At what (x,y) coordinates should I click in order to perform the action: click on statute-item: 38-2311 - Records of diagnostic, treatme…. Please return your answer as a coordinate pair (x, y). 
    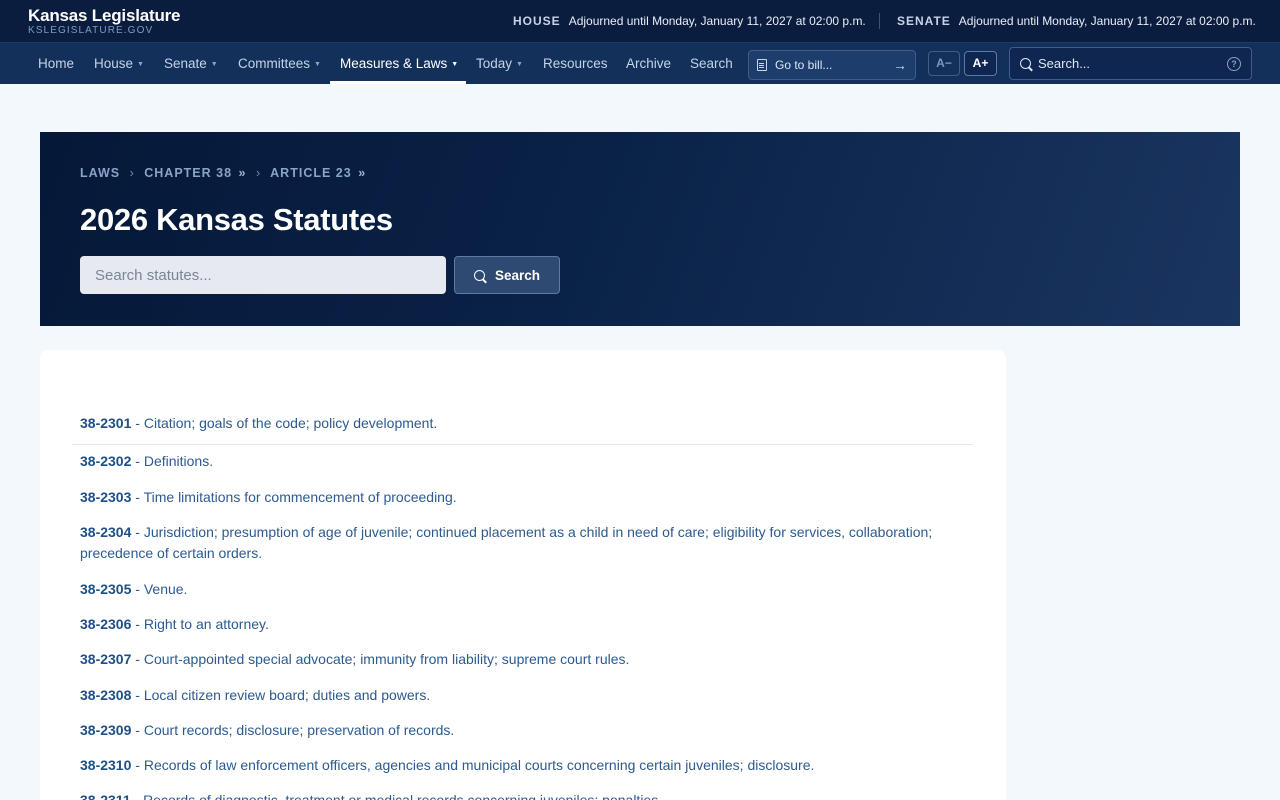
    Looking at the image, I should click on (520, 795).